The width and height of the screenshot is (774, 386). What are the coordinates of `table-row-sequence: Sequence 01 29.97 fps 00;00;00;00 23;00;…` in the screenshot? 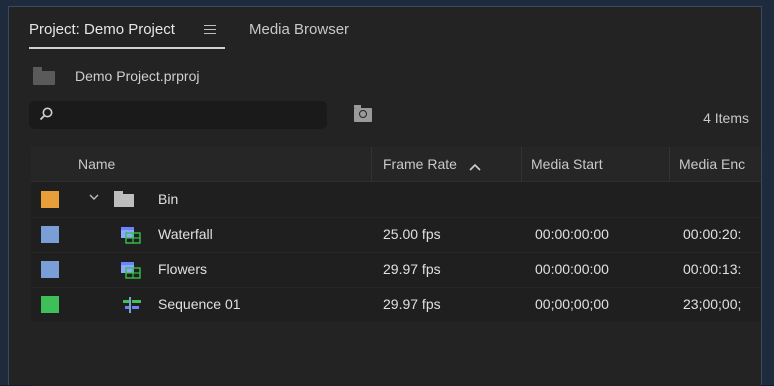 It's located at (396, 305).